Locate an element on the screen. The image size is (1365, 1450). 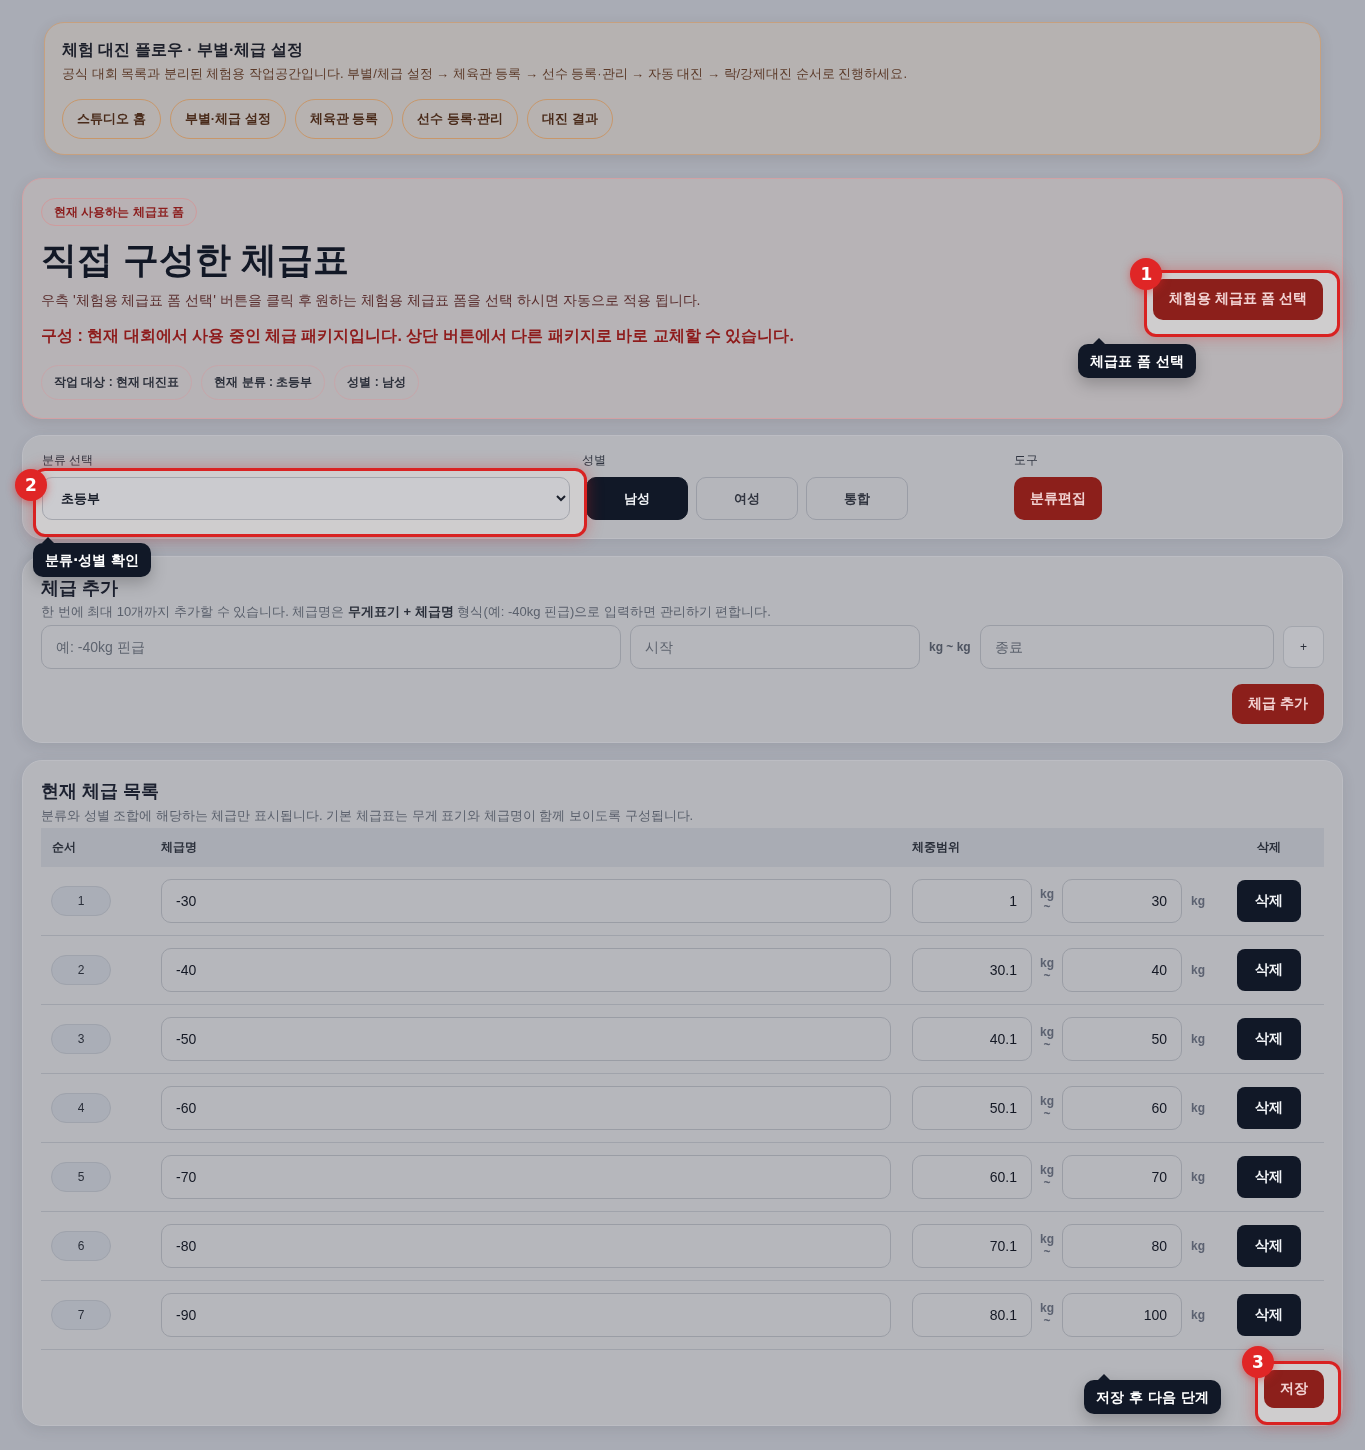
step-link: 대진 결과 is located at coordinates (570, 119).